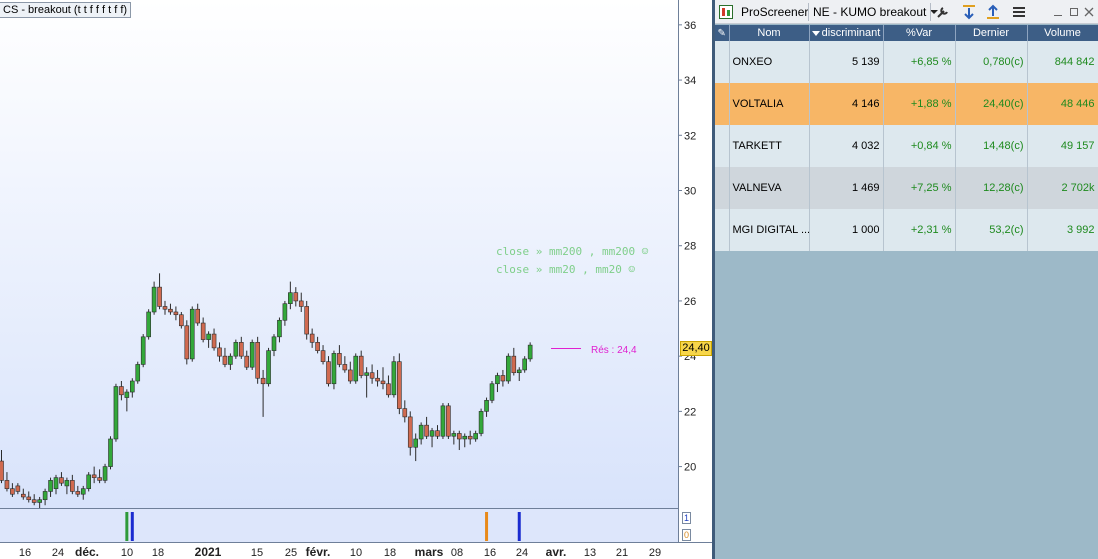 This screenshot has height=559, width=1098. I want to click on table-header-row: ✎ Nom discriminant %Var Dernier Volume, so click(906, 33).